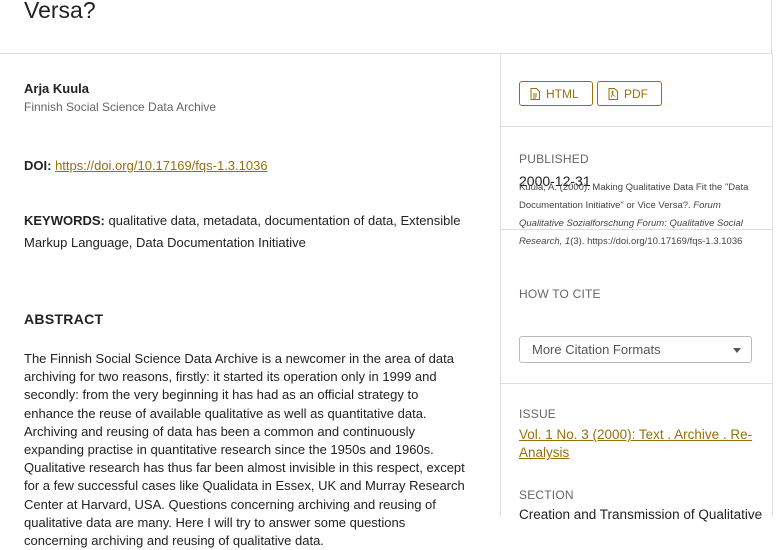 The height and width of the screenshot is (550, 778). Describe the element at coordinates (546, 495) in the screenshot. I see `section-label: SECTION` at that location.